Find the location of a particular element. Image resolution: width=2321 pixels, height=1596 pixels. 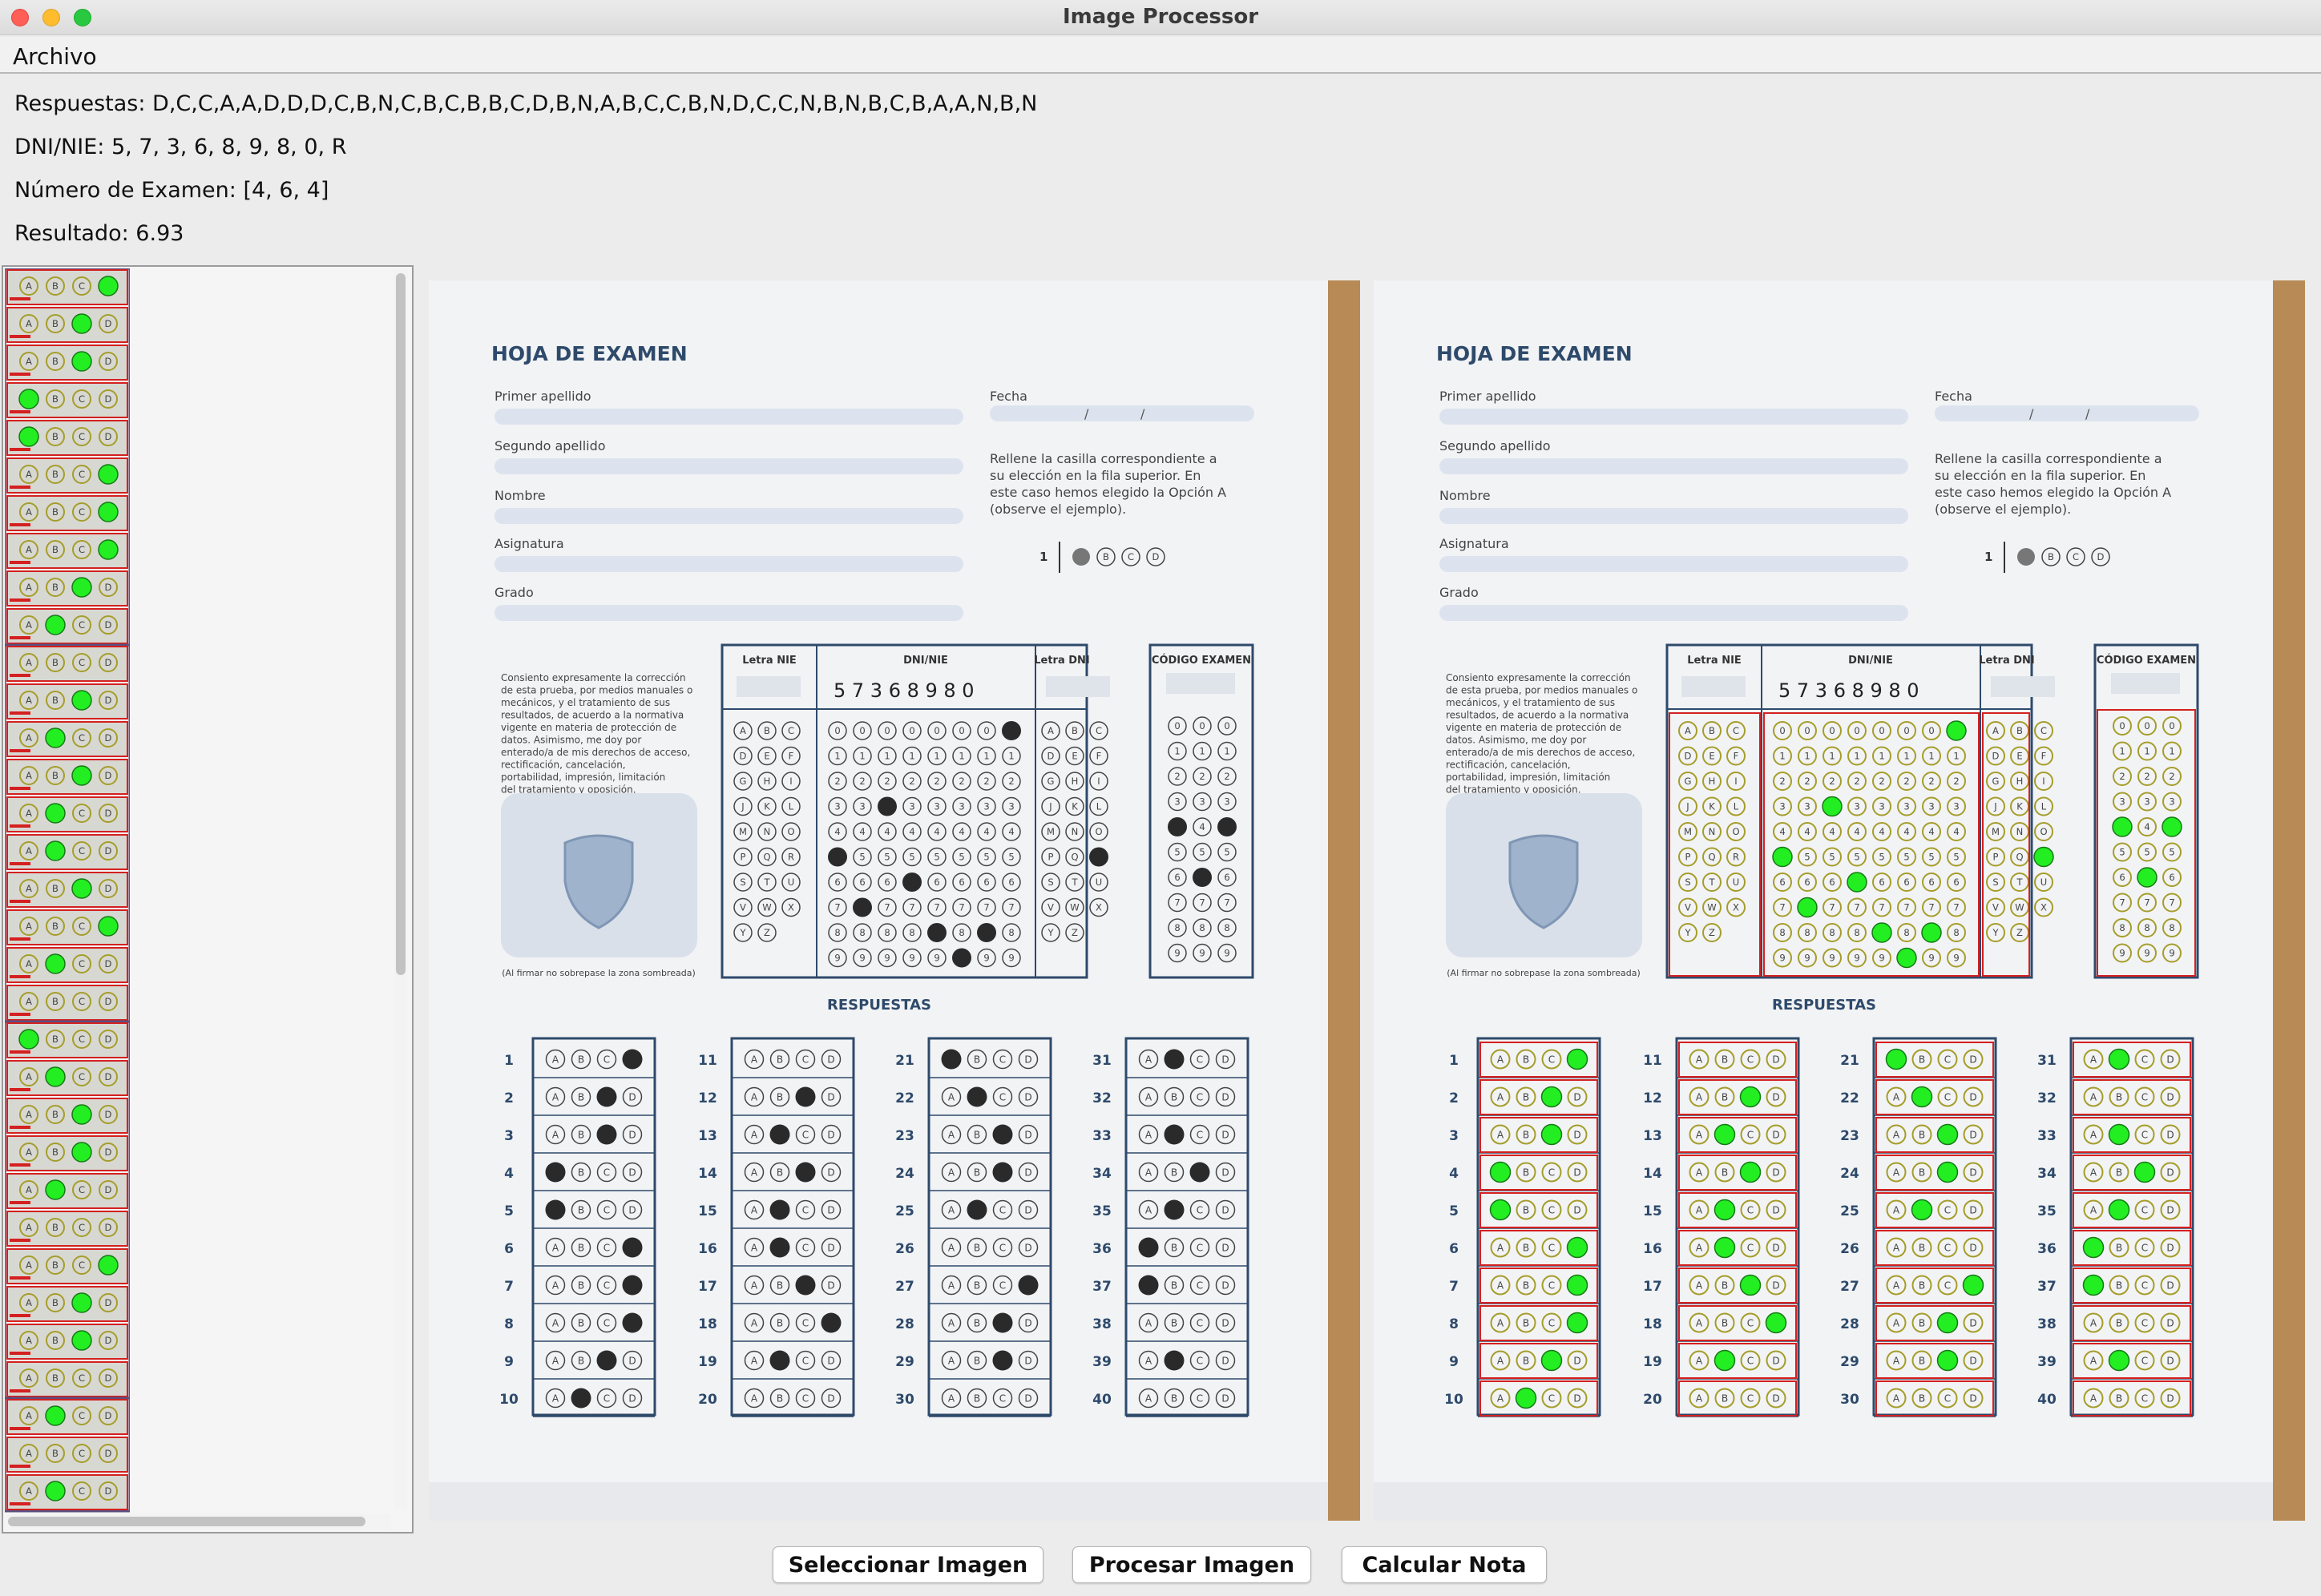

bubble-letter: 2 is located at coordinates (1807, 781).